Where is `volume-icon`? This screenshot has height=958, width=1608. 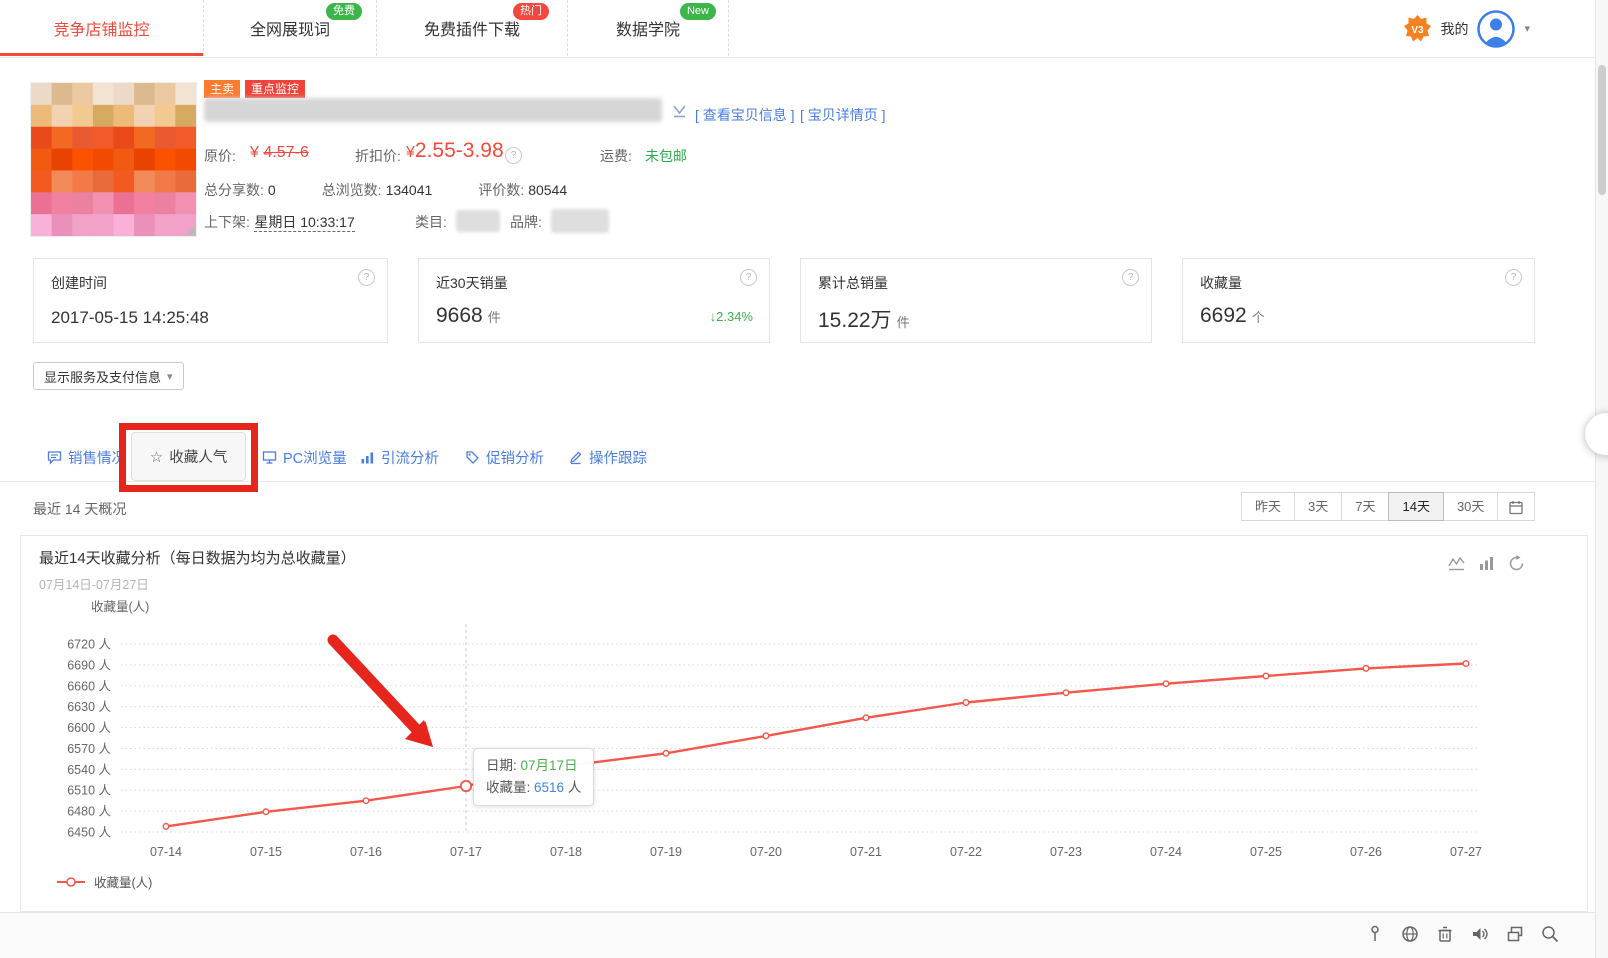
volume-icon is located at coordinates (1480, 934).